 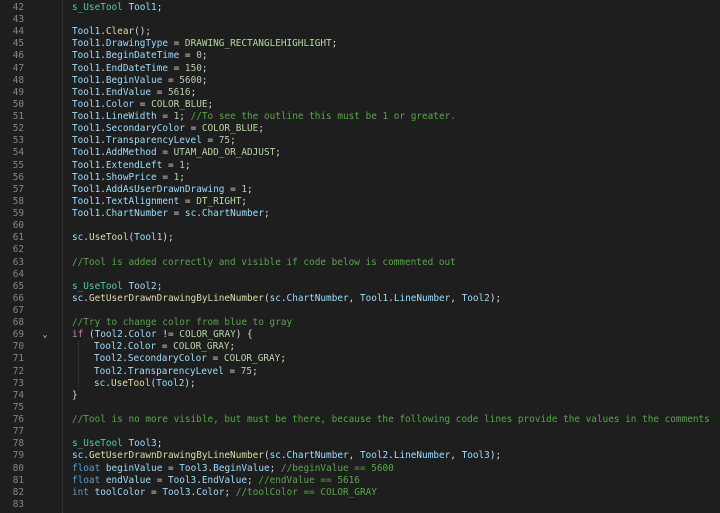 I want to click on code-line: 62, so click(x=360, y=250).